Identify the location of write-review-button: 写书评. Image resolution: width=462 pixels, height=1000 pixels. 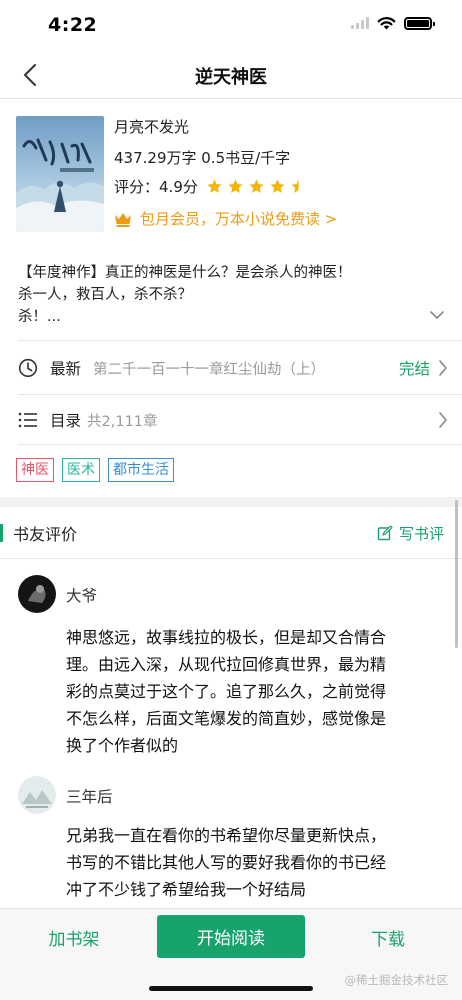
(410, 533).